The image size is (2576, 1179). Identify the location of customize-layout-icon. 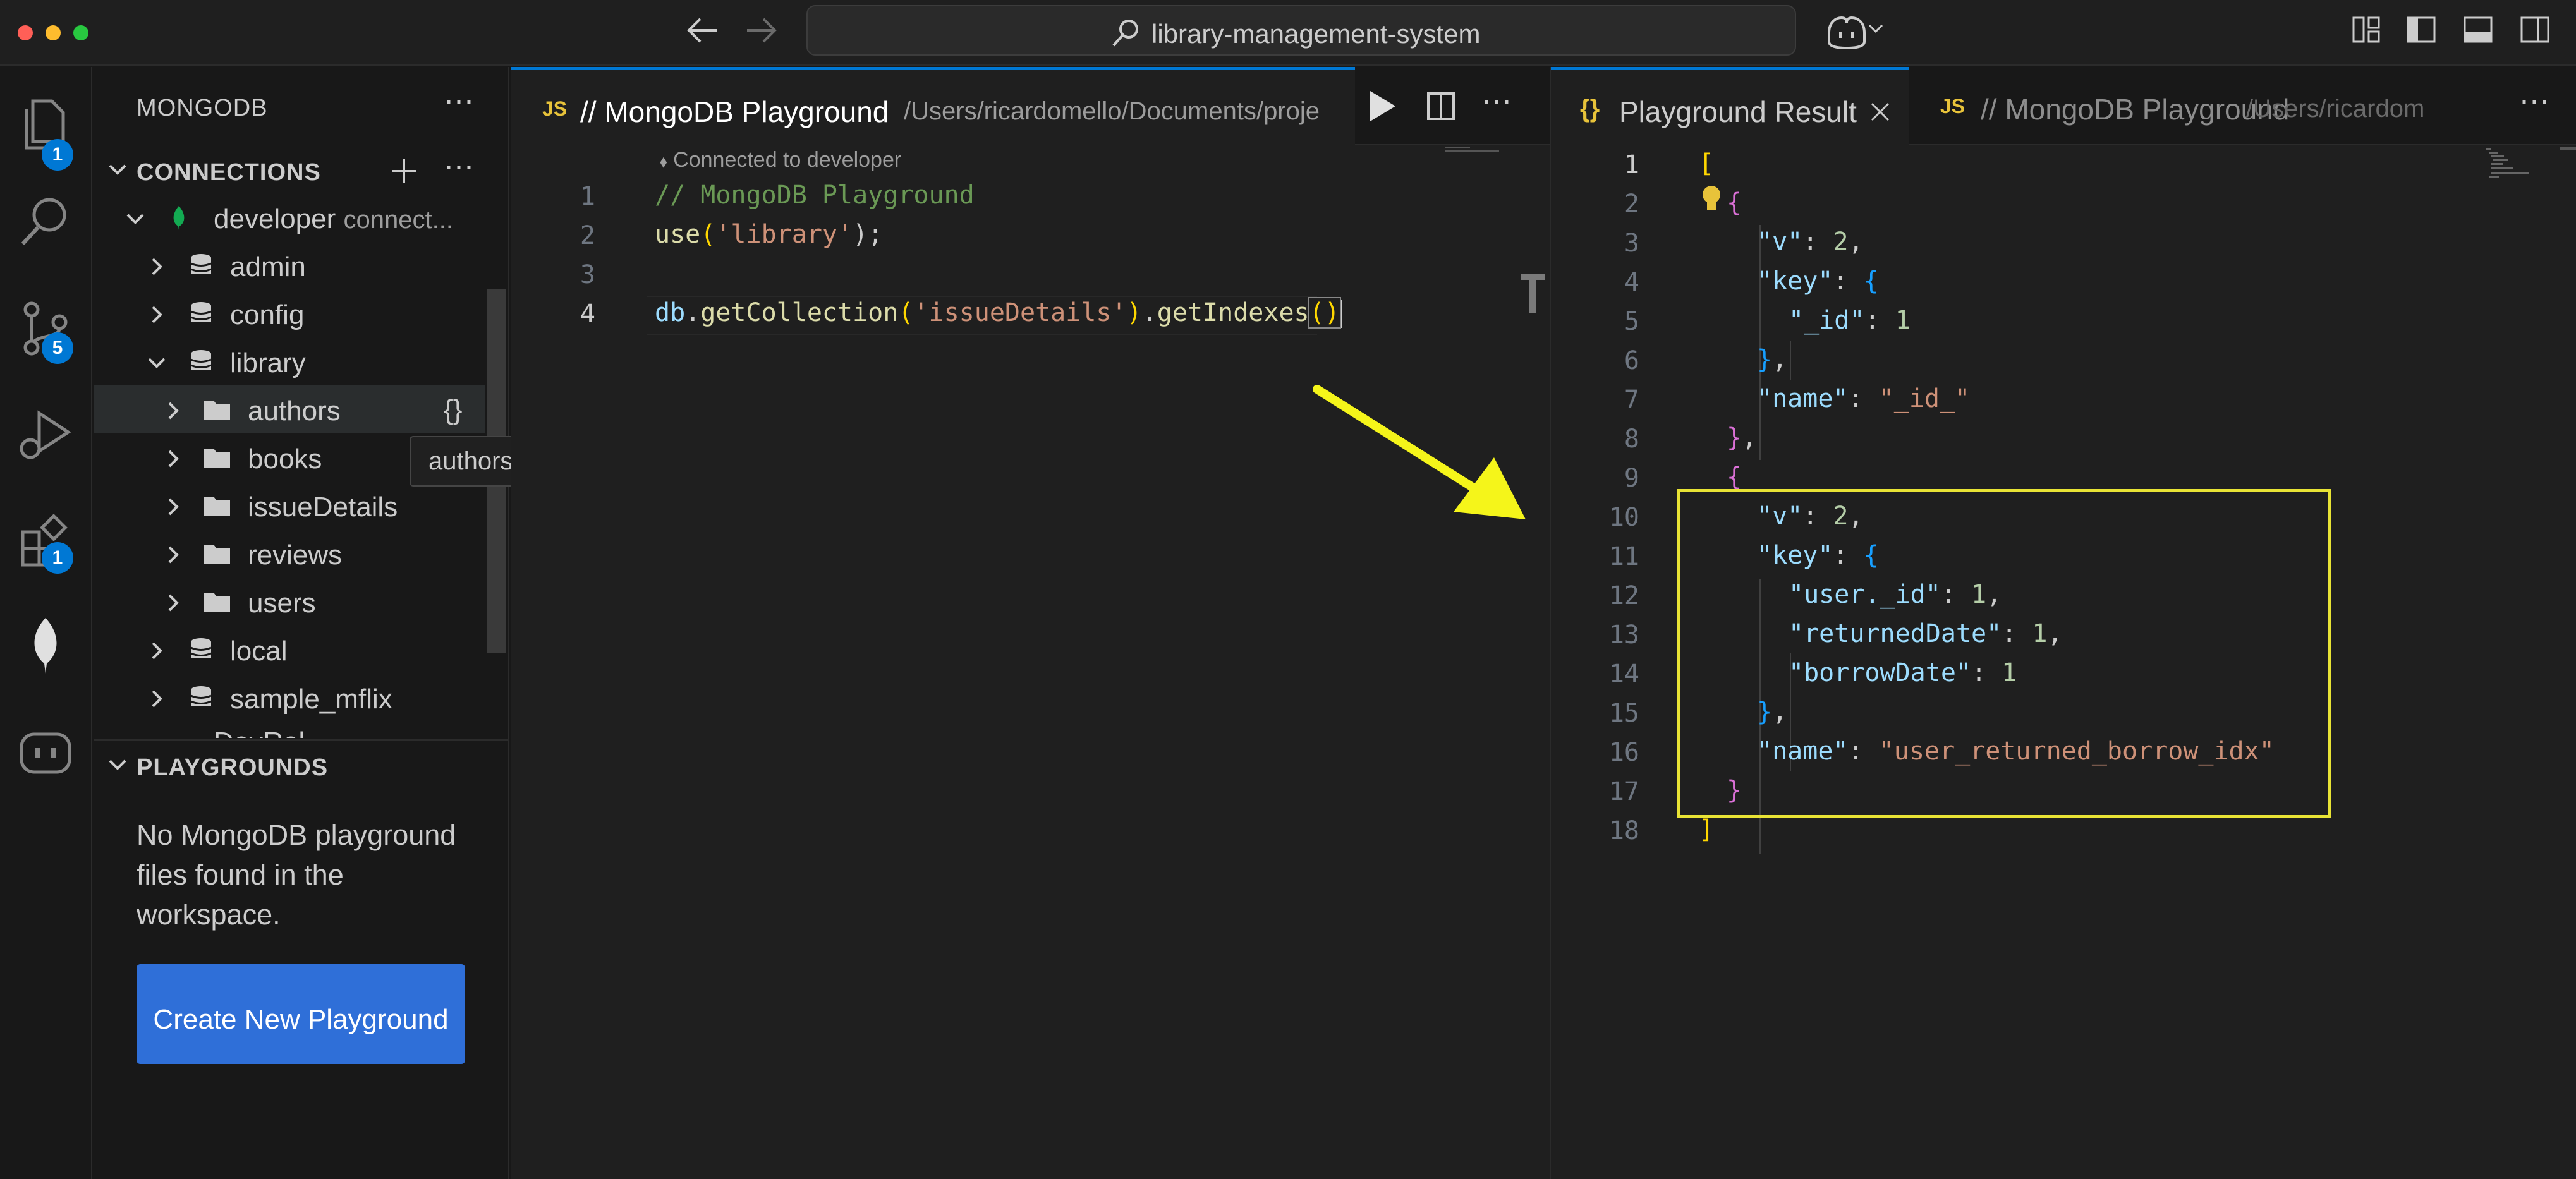
(2367, 30).